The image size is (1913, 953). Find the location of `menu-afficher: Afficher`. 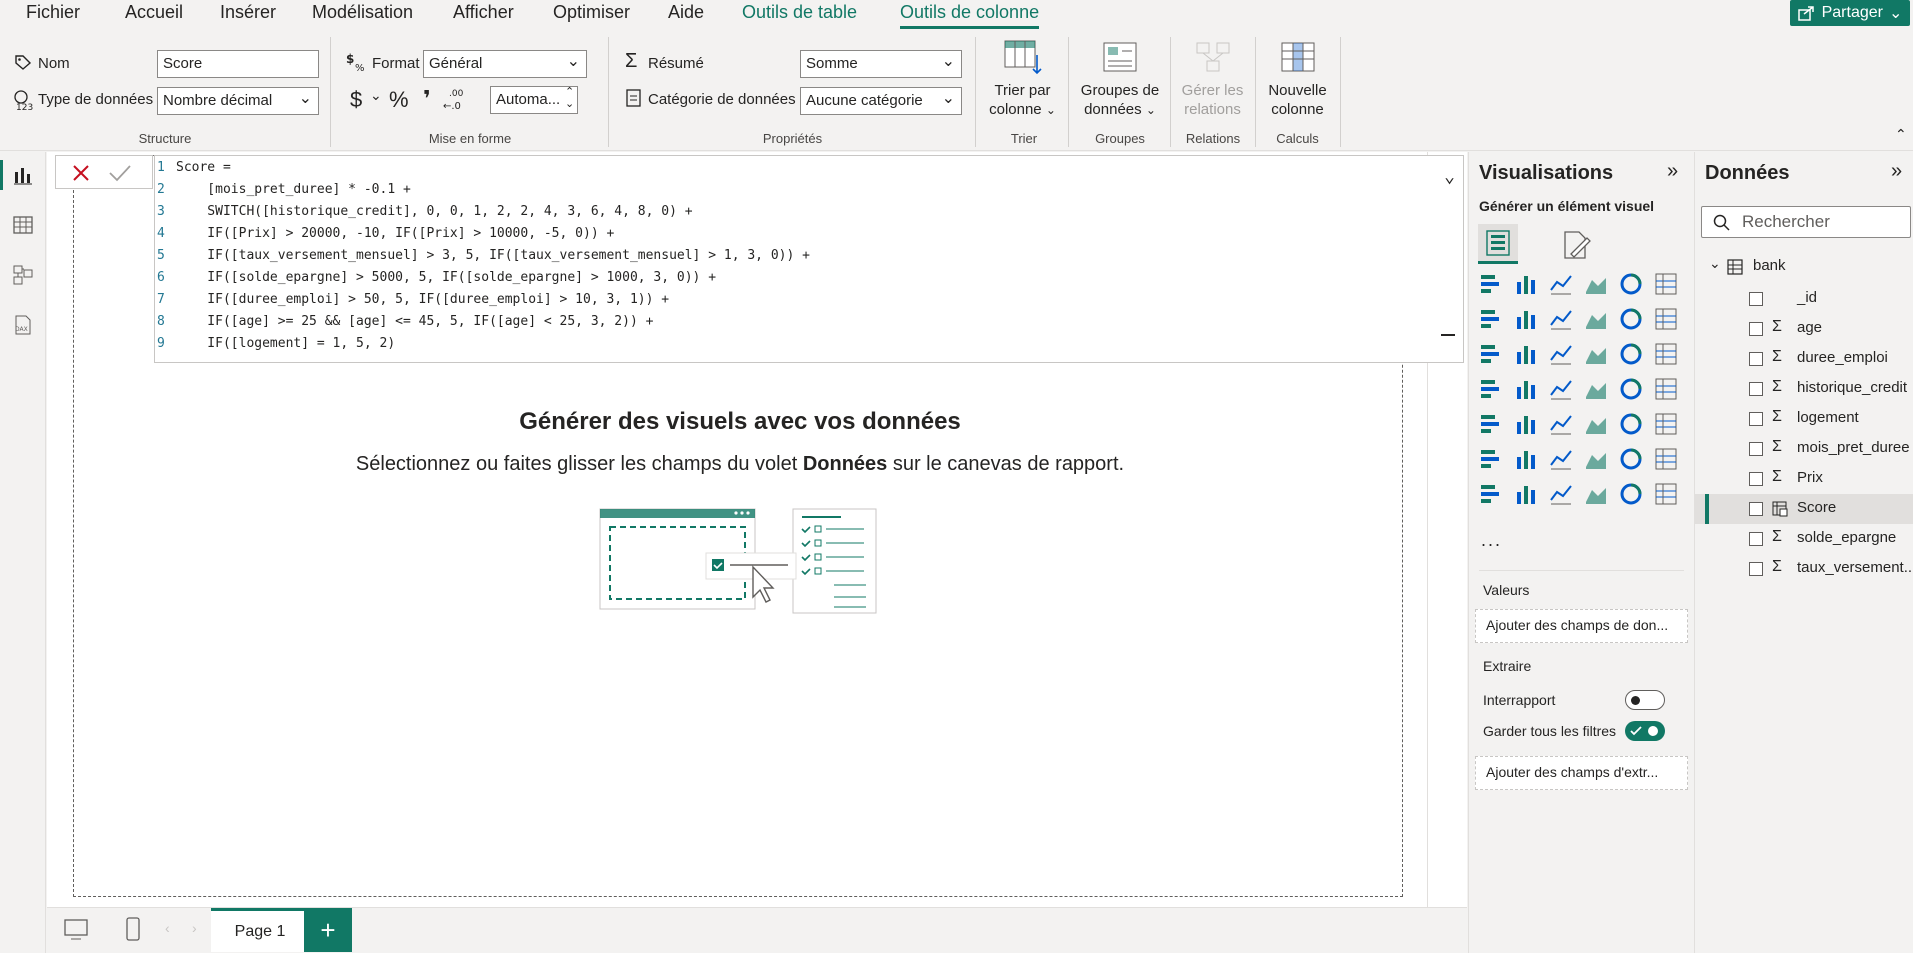

menu-afficher: Afficher is located at coordinates (483, 12).